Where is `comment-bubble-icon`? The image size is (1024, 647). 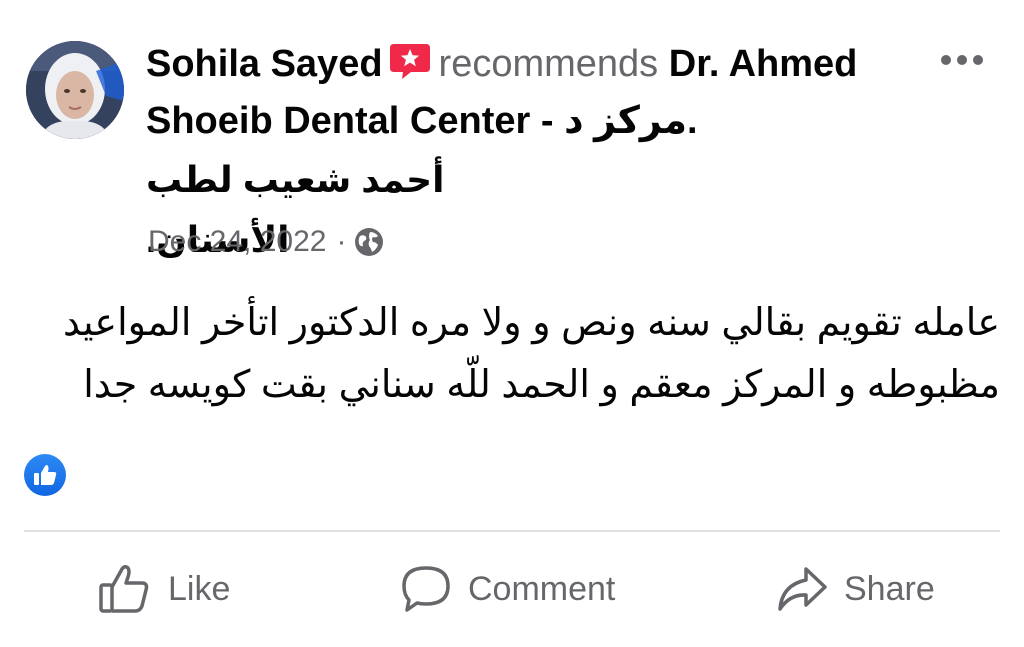 comment-bubble-icon is located at coordinates (426, 589).